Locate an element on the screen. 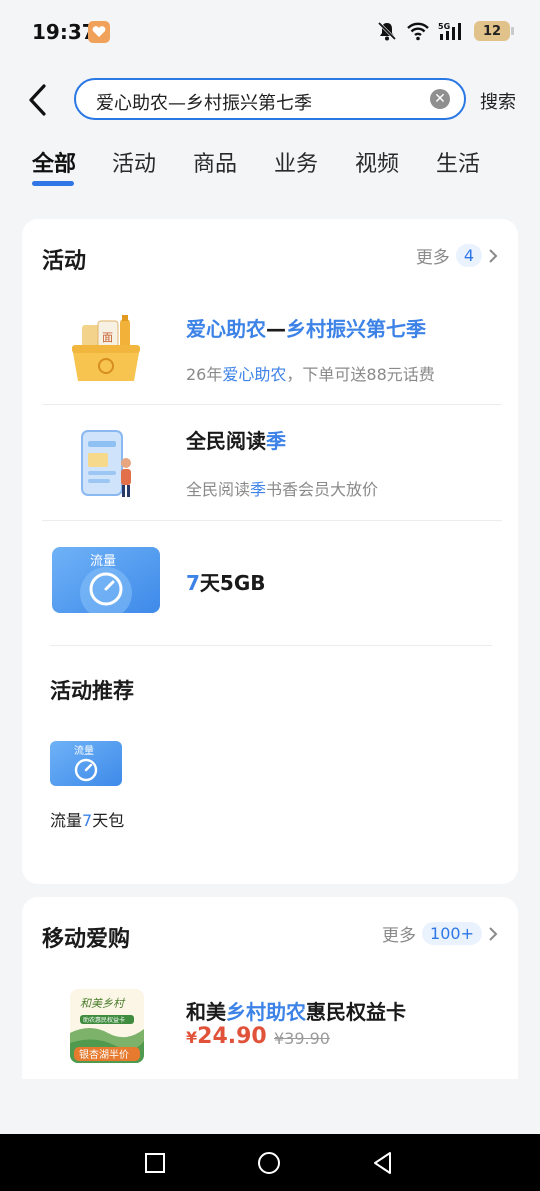 The width and height of the screenshot is (540, 1191). tab-all: 全部 is located at coordinates (54, 162).